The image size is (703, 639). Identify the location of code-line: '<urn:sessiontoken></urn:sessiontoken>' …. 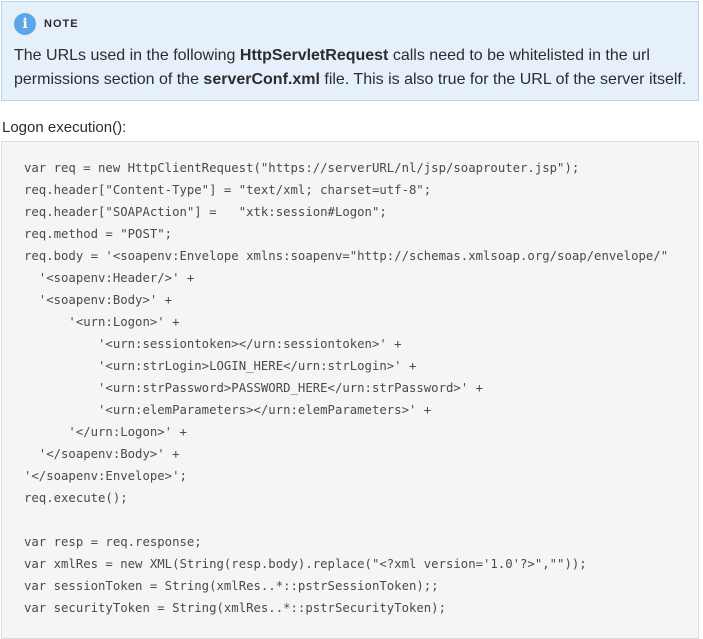
(213, 344).